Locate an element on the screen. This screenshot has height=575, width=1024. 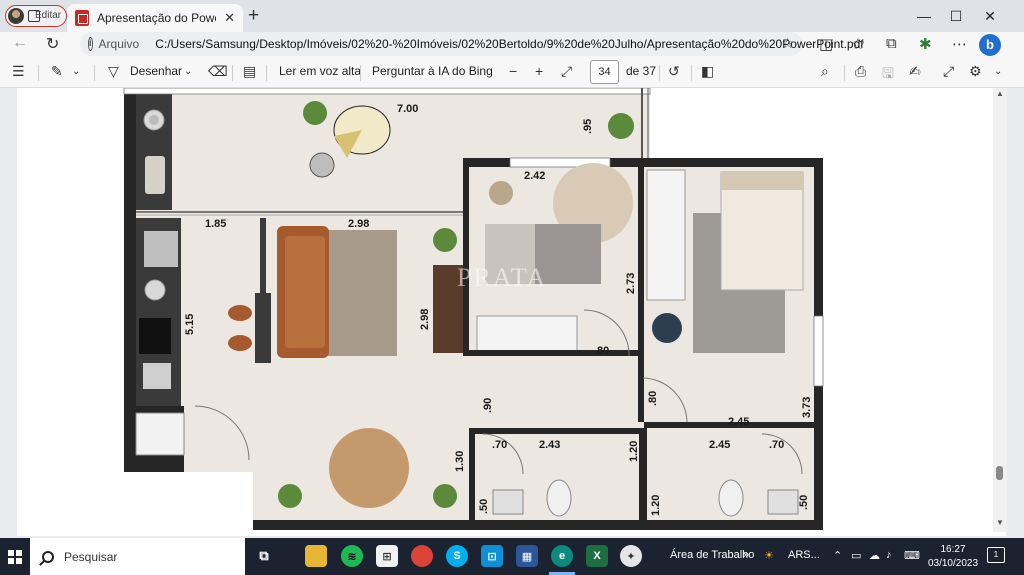
notification-icon: 1 is located at coordinates (996, 555).